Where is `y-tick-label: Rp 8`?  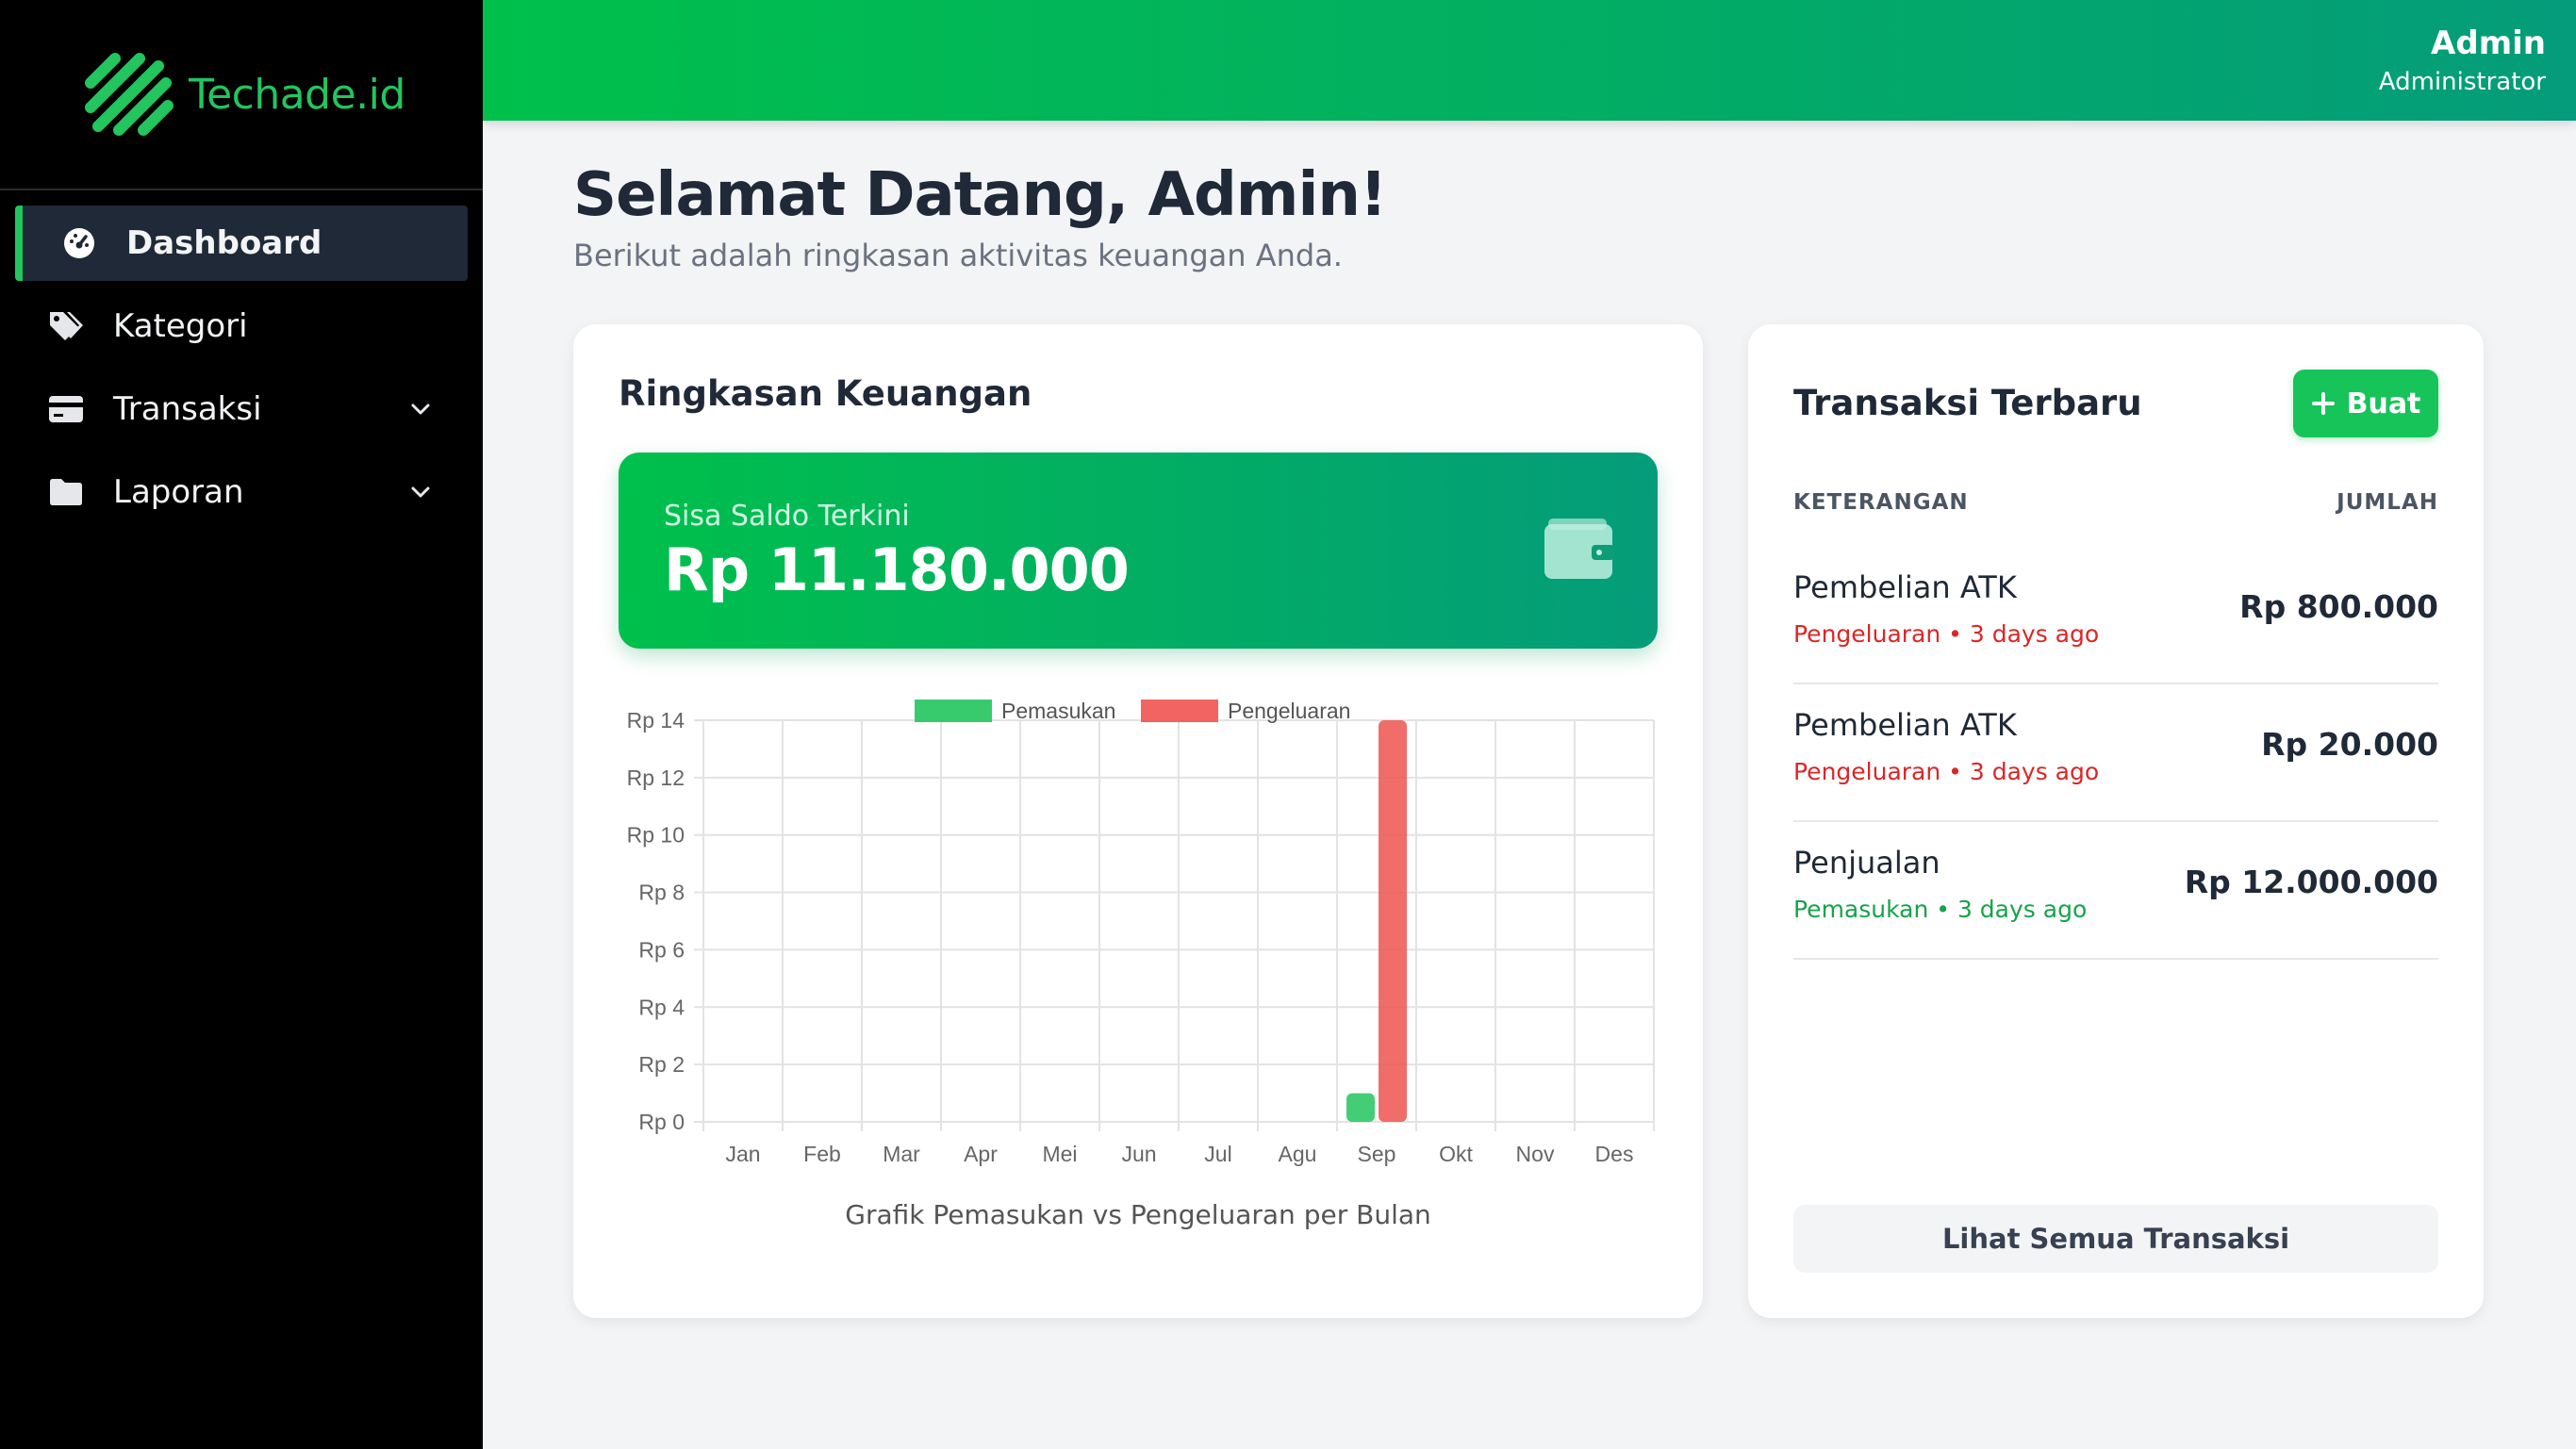
y-tick-label: Rp 8 is located at coordinates (661, 893).